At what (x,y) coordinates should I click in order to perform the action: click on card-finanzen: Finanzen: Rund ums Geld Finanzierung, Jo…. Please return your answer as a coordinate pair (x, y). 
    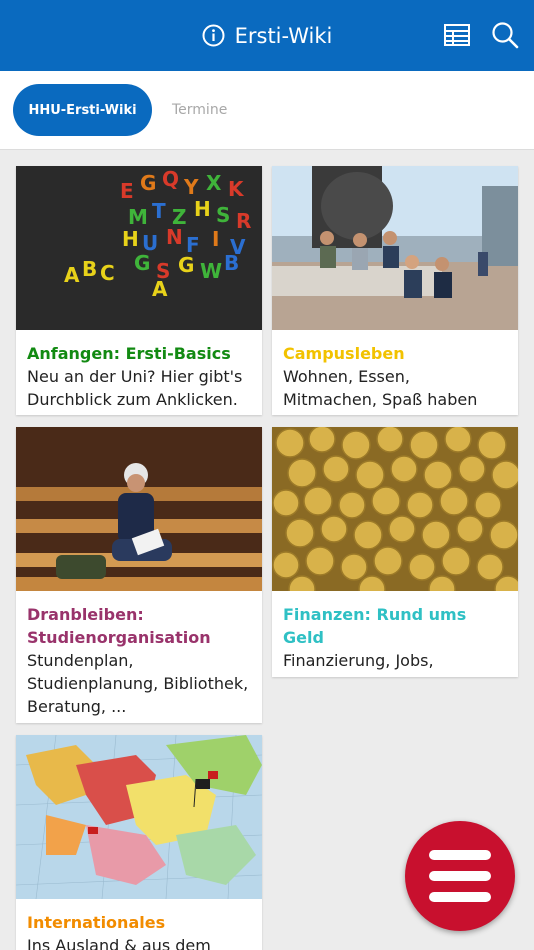
    Looking at the image, I should click on (395, 552).